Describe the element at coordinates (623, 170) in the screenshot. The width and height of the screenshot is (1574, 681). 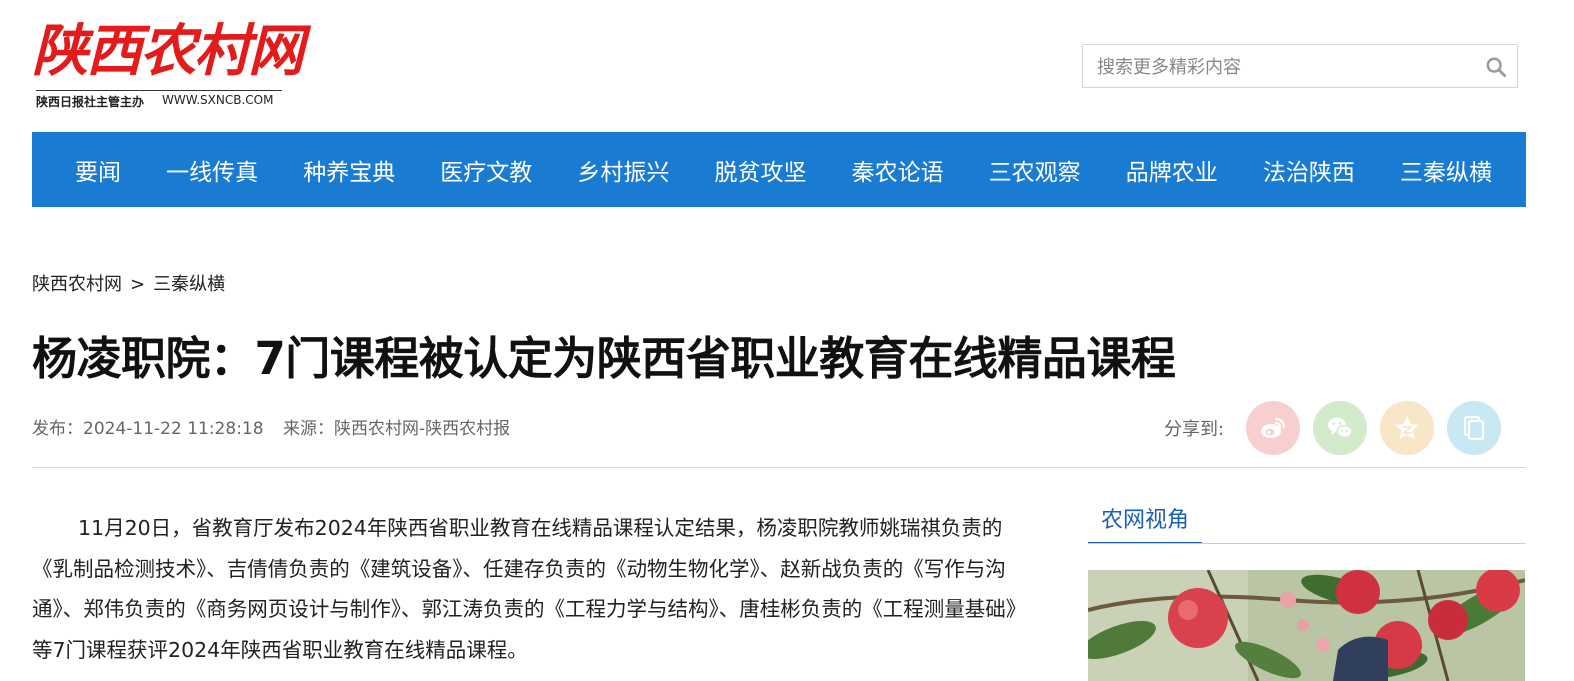
I see `nav-item-xiangcun: 乡村振兴` at that location.